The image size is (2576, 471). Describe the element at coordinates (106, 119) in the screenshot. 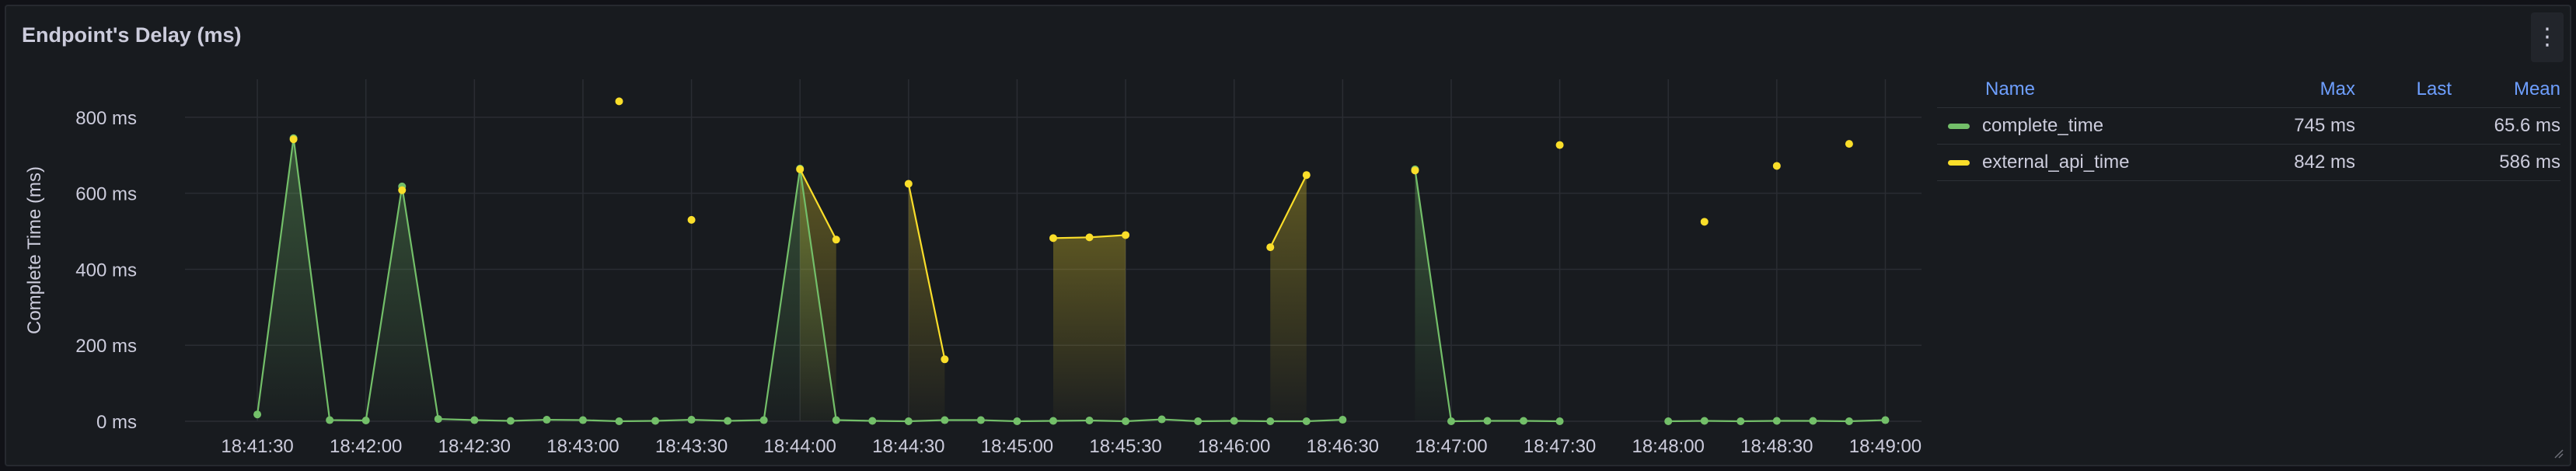

I see `y-tick-label: 800 ms` at that location.